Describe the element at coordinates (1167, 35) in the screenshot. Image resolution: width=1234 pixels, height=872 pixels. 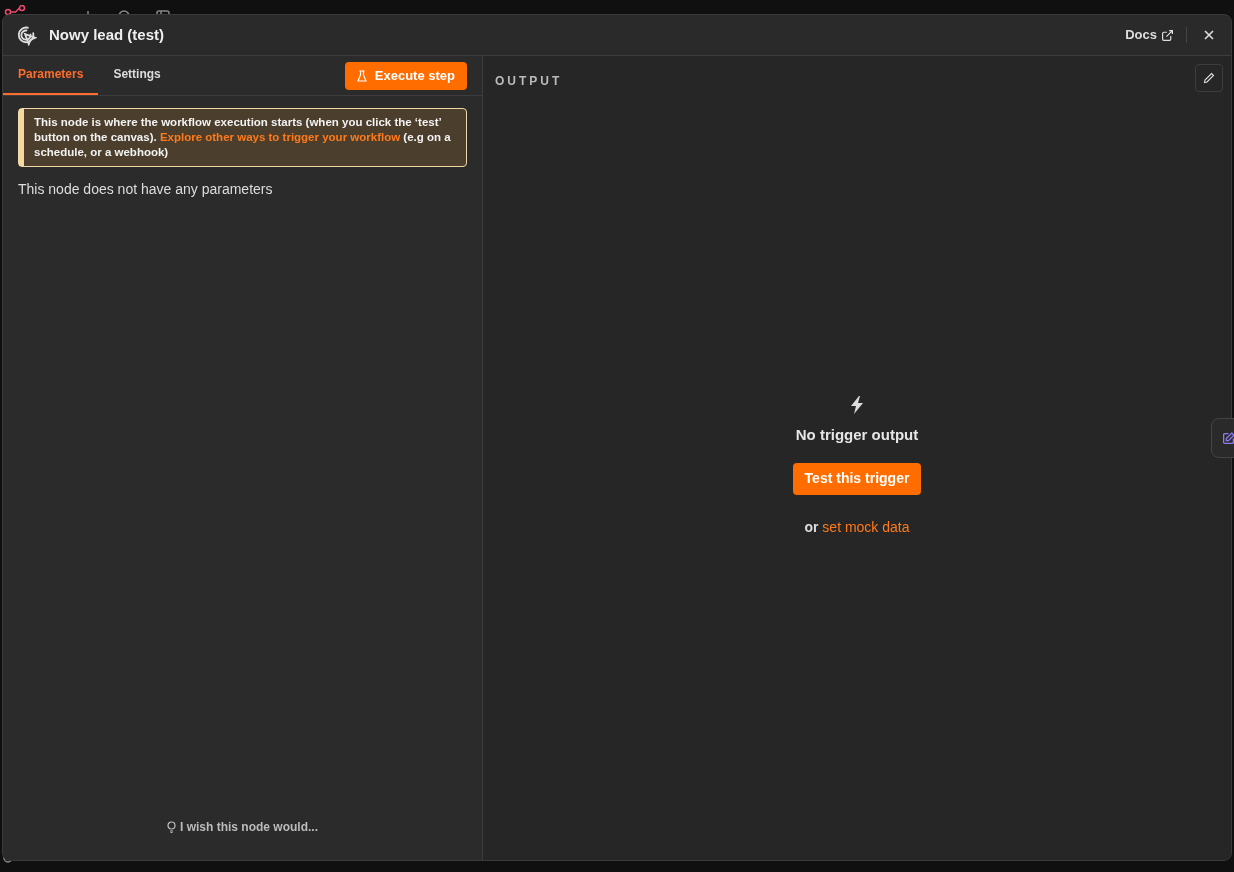
I see `external-link-icon` at that location.